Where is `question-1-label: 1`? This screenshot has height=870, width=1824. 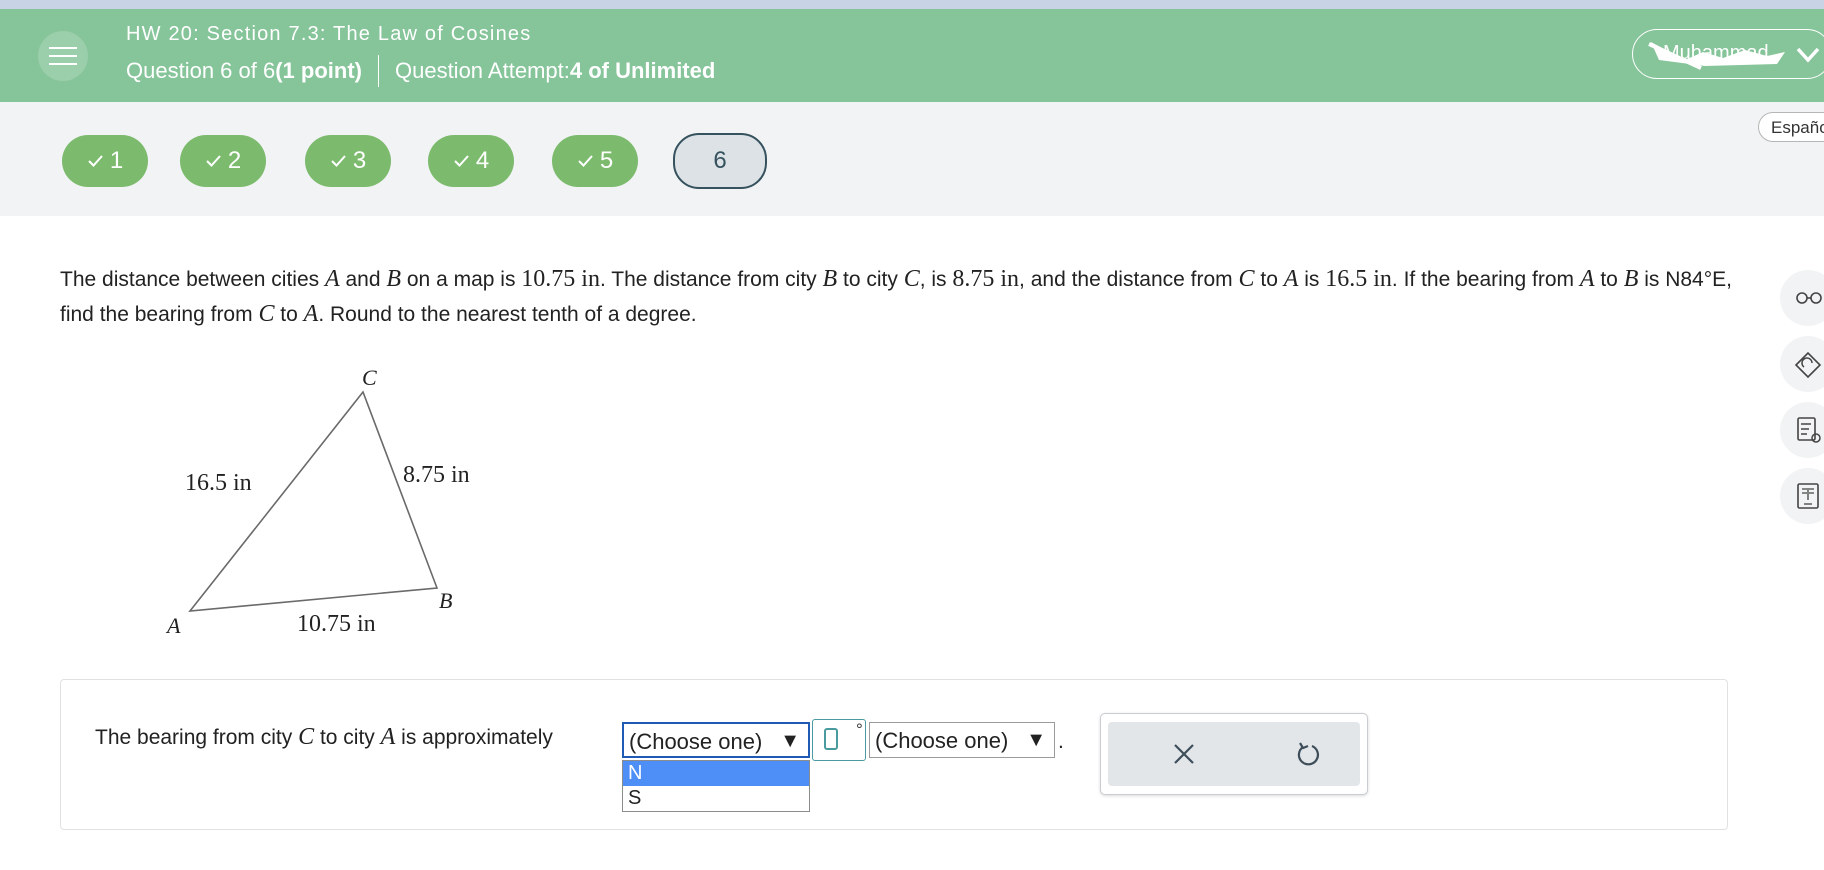 question-1-label: 1 is located at coordinates (116, 160).